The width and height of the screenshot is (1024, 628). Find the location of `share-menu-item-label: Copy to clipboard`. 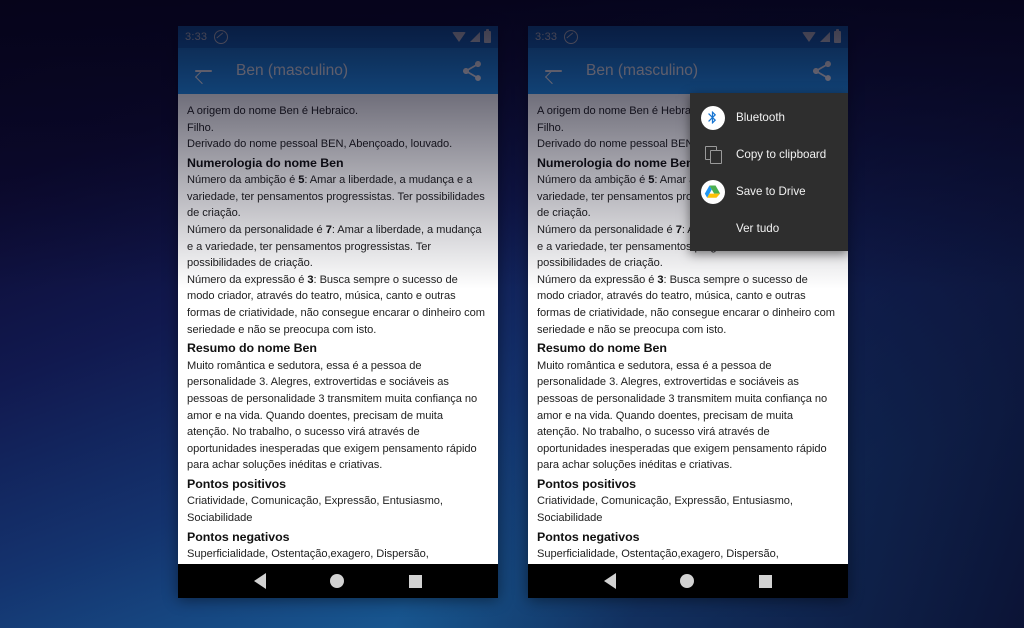

share-menu-item-label: Copy to clipboard is located at coordinates (781, 154).